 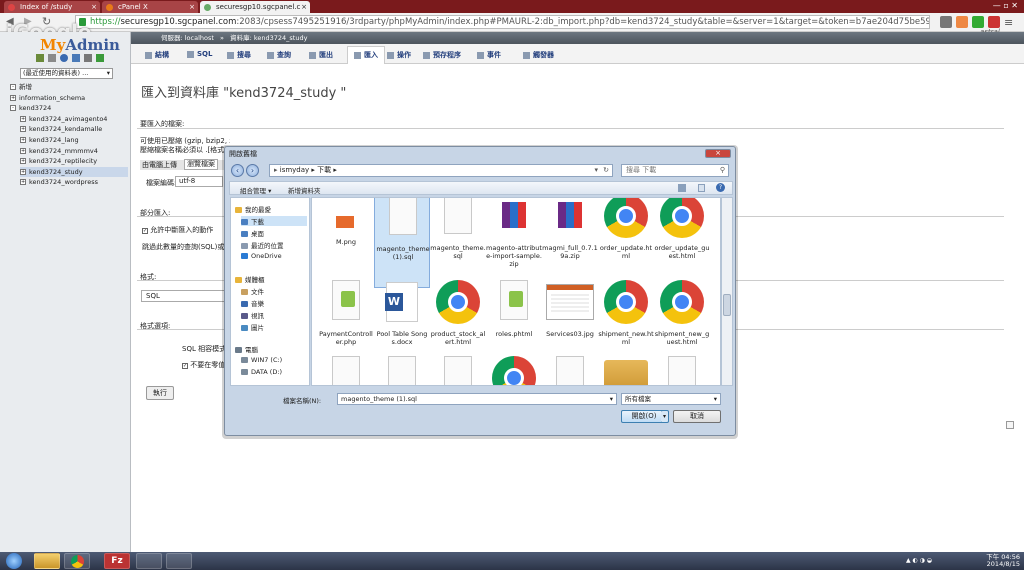 What do you see at coordinates (682, 188) in the screenshot?
I see `view-options-icon` at bounding box center [682, 188].